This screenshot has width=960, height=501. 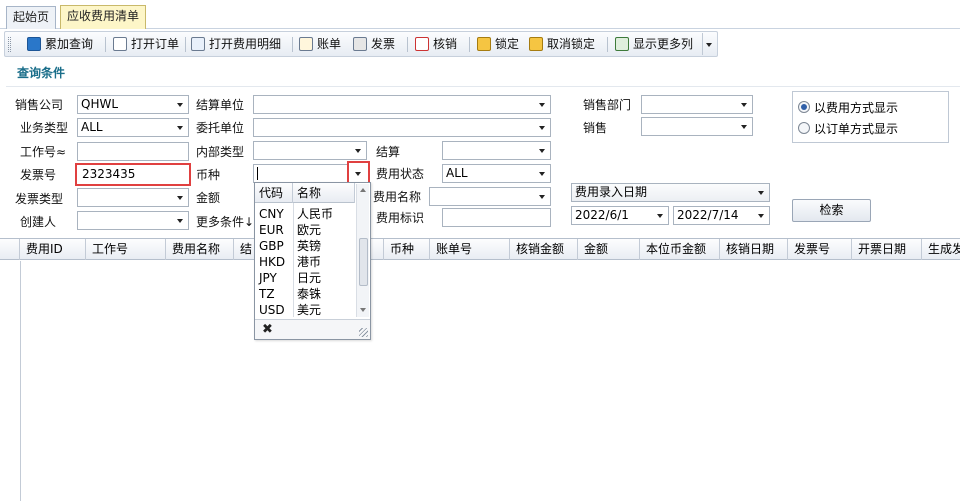 What do you see at coordinates (305, 246) in the screenshot?
I see `currency-option: GBP 英镑` at bounding box center [305, 246].